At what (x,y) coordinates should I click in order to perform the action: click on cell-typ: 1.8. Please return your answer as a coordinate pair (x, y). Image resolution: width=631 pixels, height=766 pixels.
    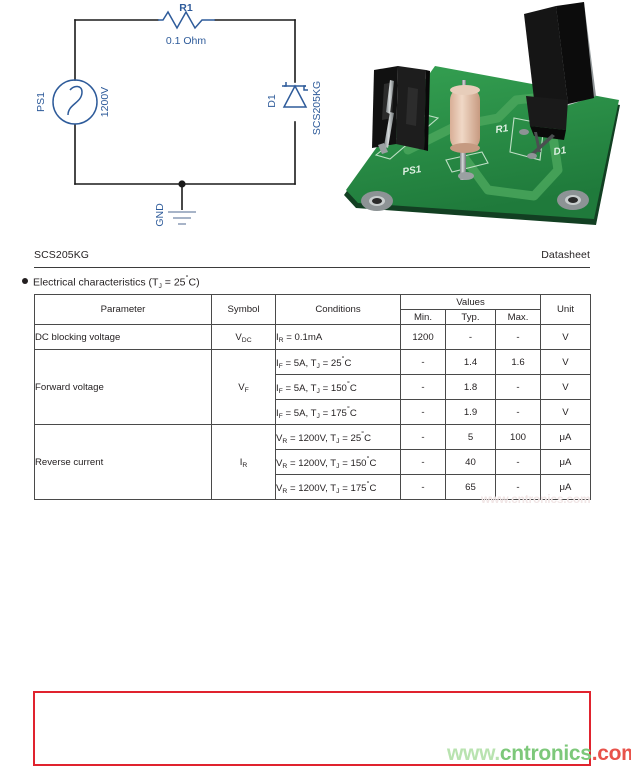
    Looking at the image, I should click on (470, 387).